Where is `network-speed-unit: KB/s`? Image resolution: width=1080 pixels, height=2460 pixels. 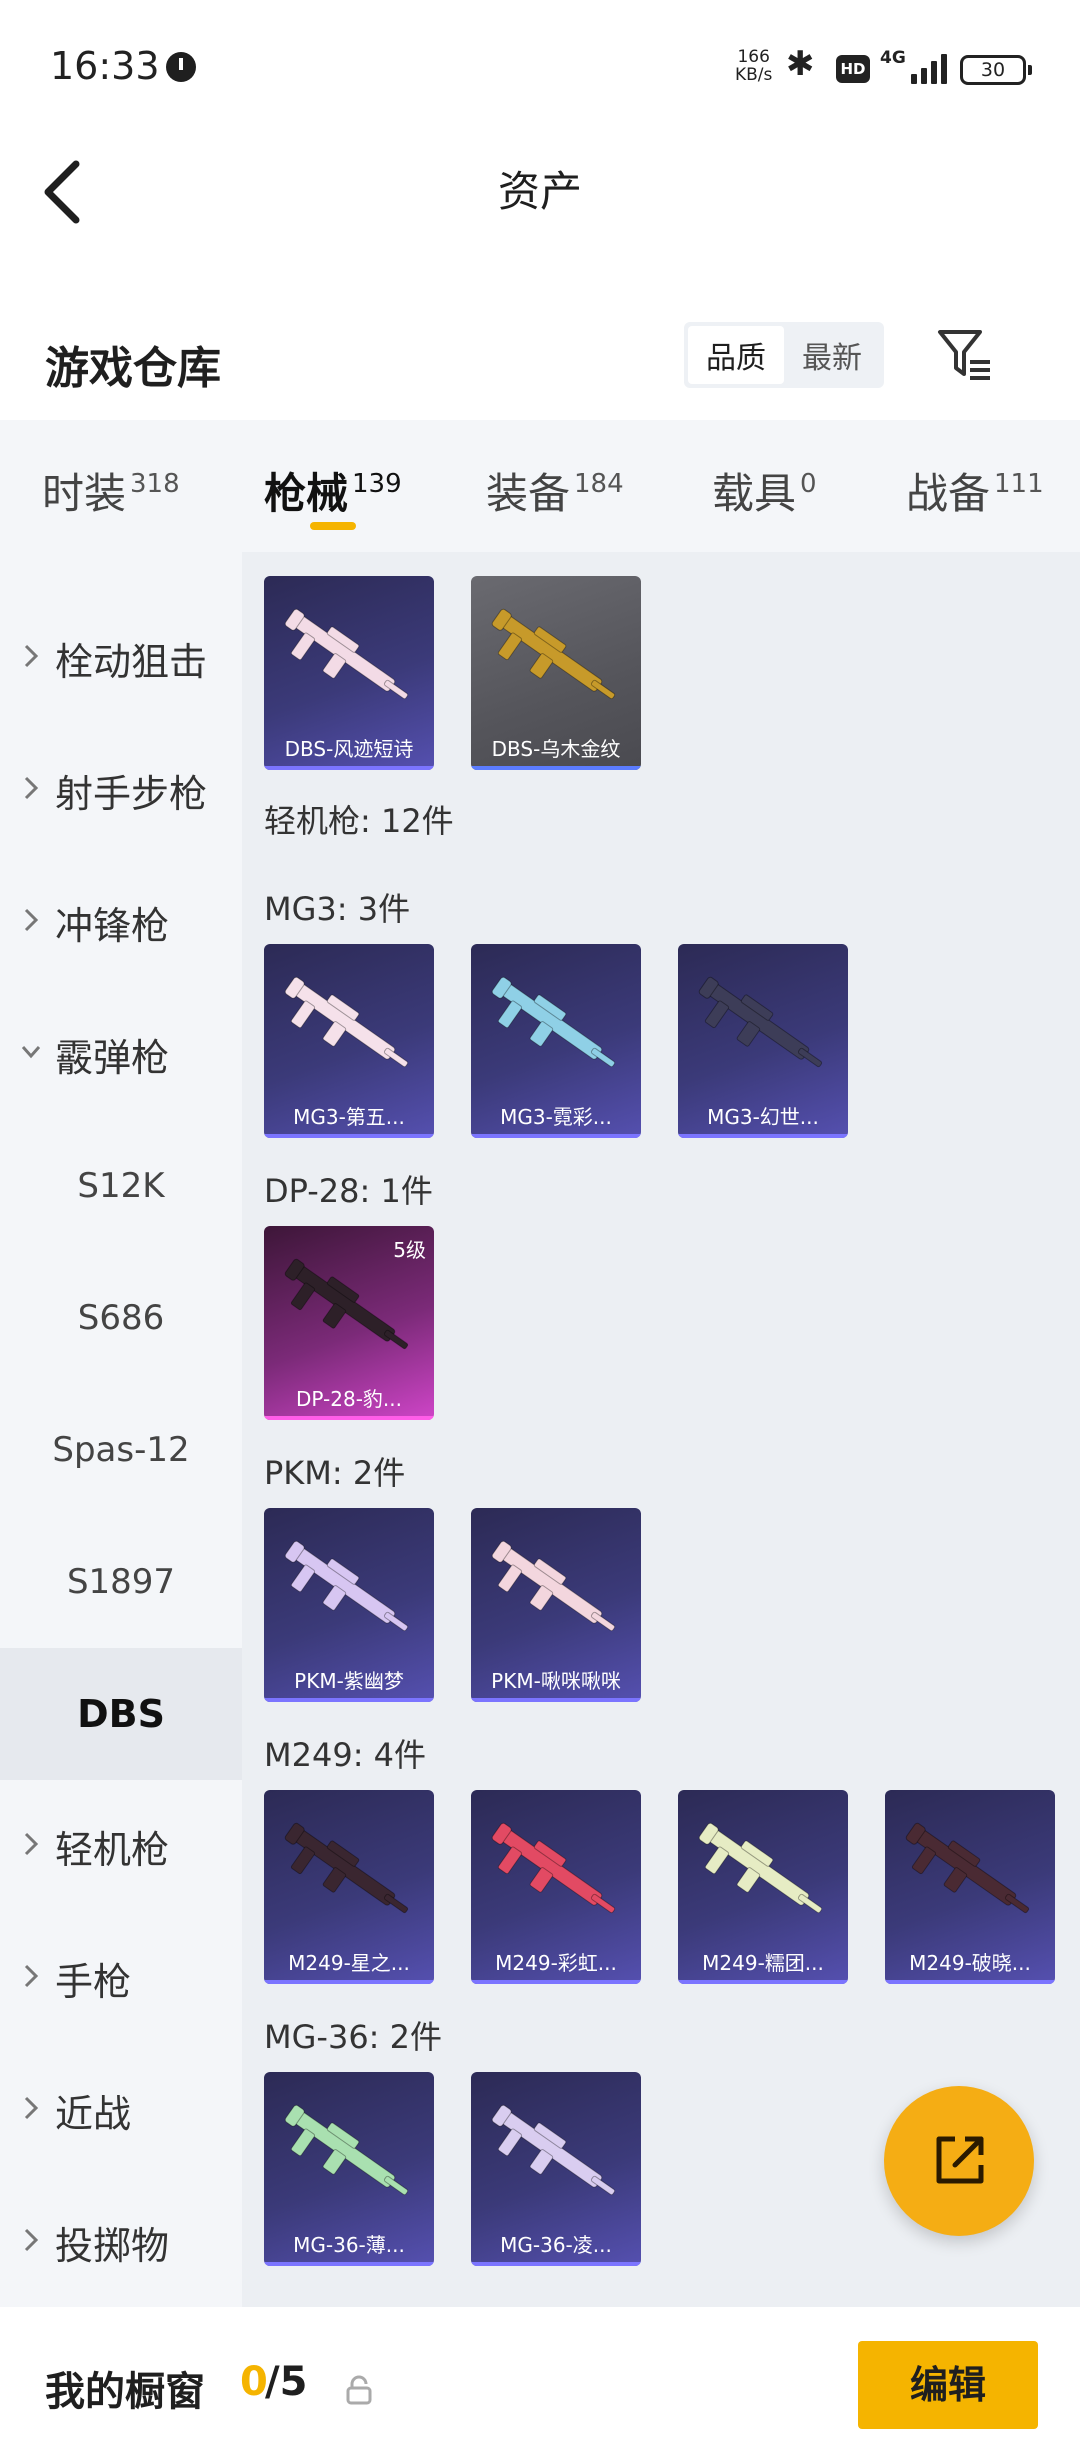 network-speed-unit: KB/s is located at coordinates (754, 75).